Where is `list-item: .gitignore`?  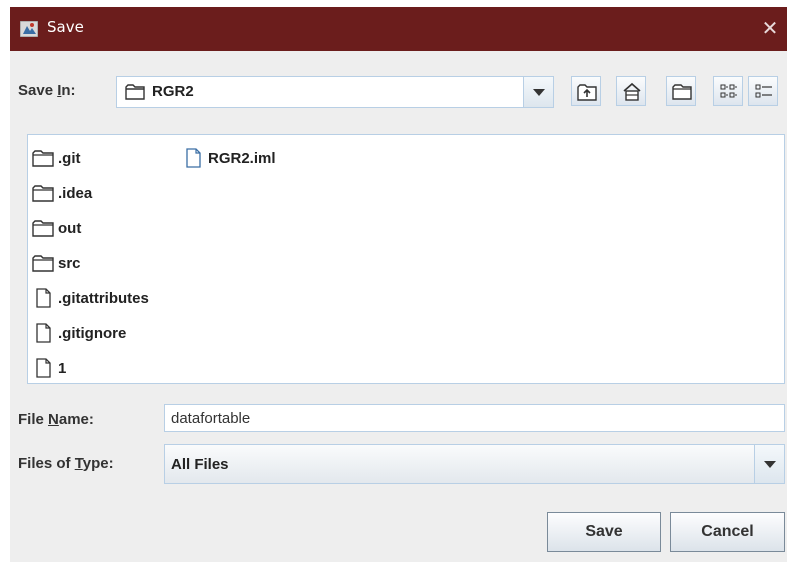 list-item: .gitignore is located at coordinates (79, 333).